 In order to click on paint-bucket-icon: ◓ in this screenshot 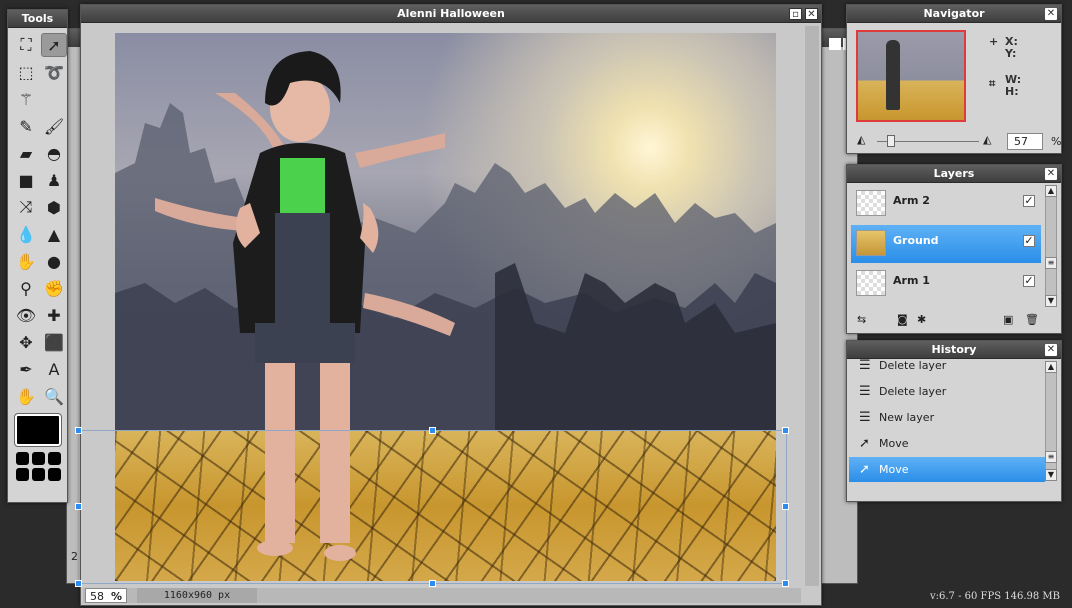, I will do `click(54, 153)`.